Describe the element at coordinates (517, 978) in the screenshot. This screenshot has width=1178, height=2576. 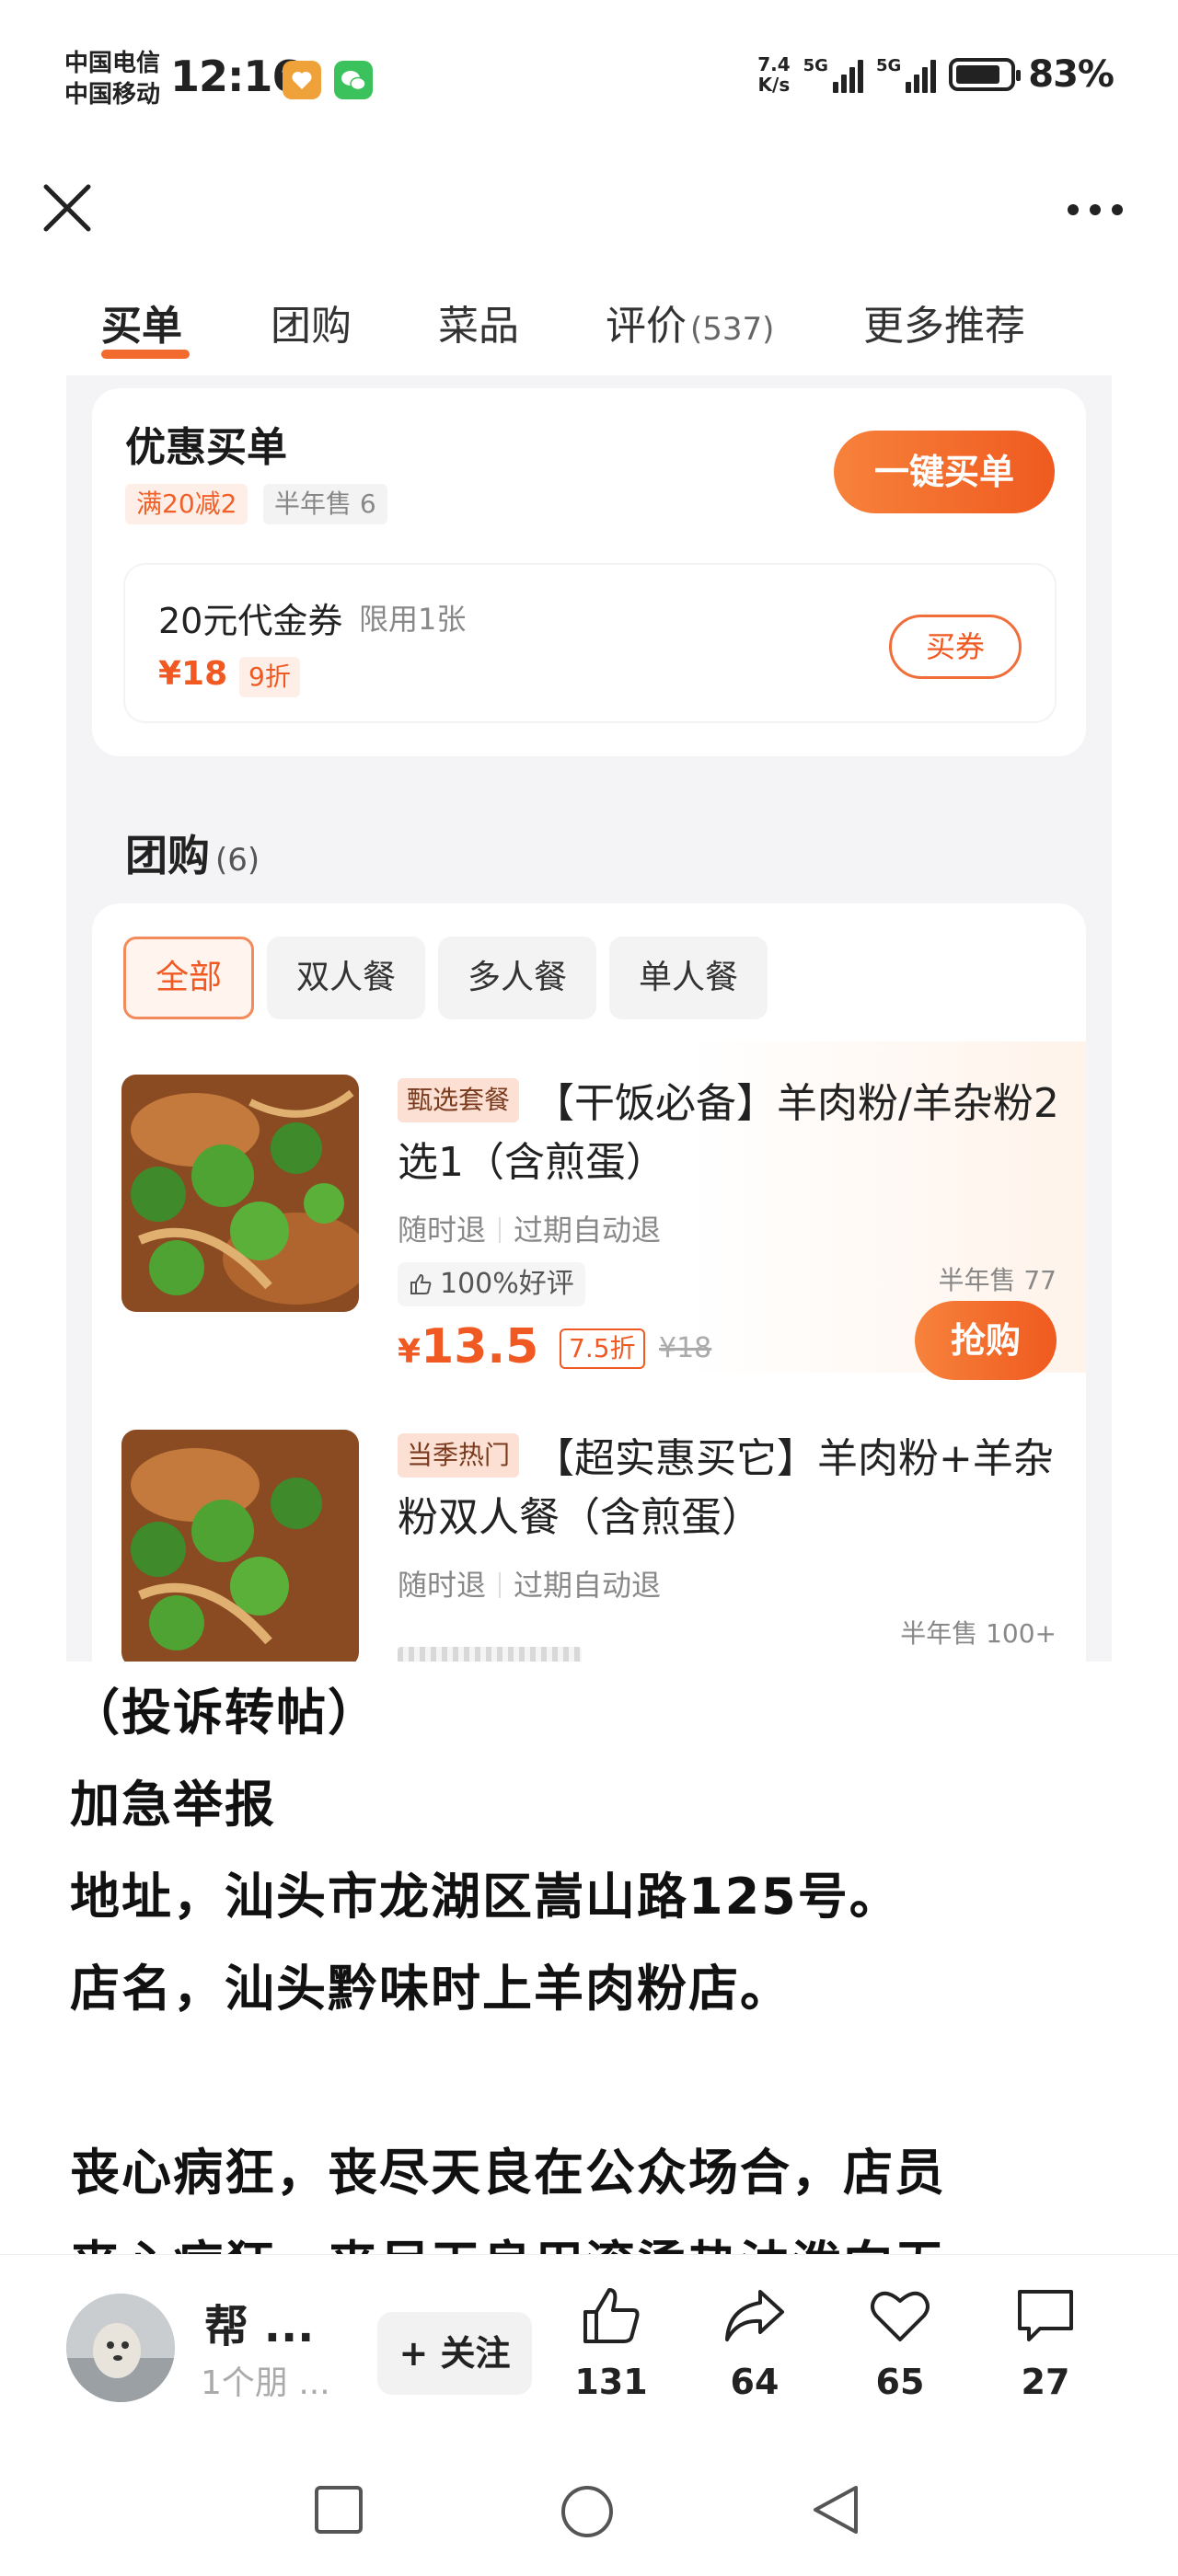
I see `filter-multi-person: 多人餐` at that location.